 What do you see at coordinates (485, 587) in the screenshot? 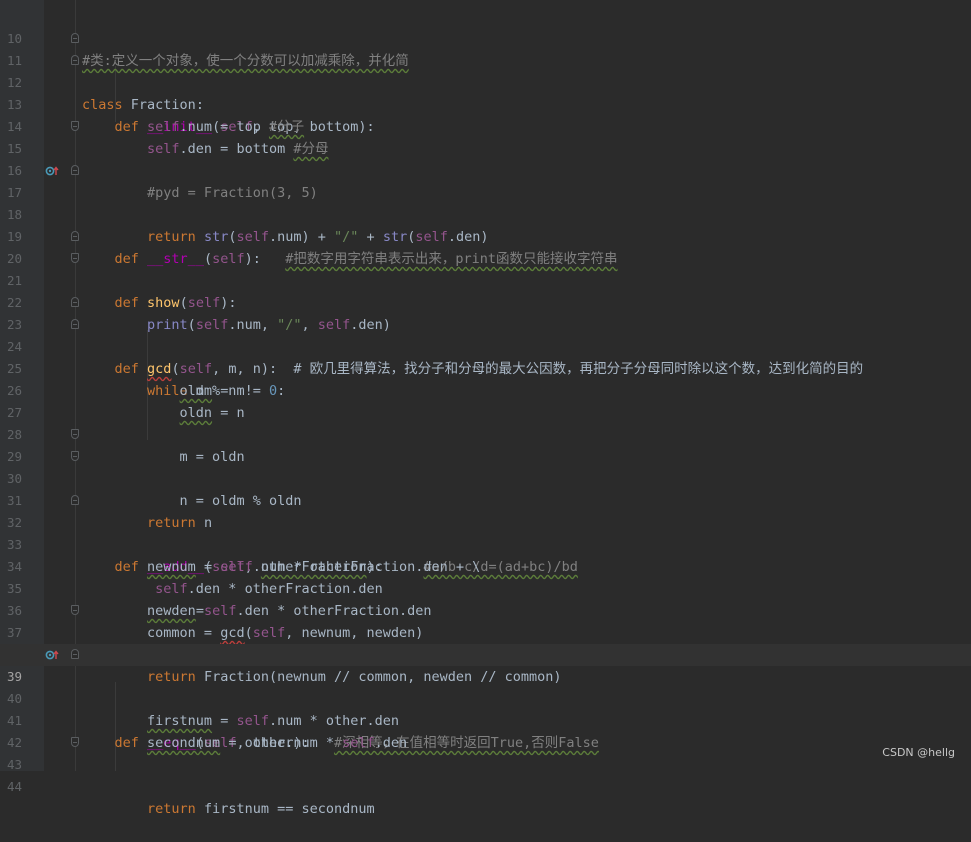
I see `code-line: 35 newden=self.den * otherFraction.den` at bounding box center [485, 587].